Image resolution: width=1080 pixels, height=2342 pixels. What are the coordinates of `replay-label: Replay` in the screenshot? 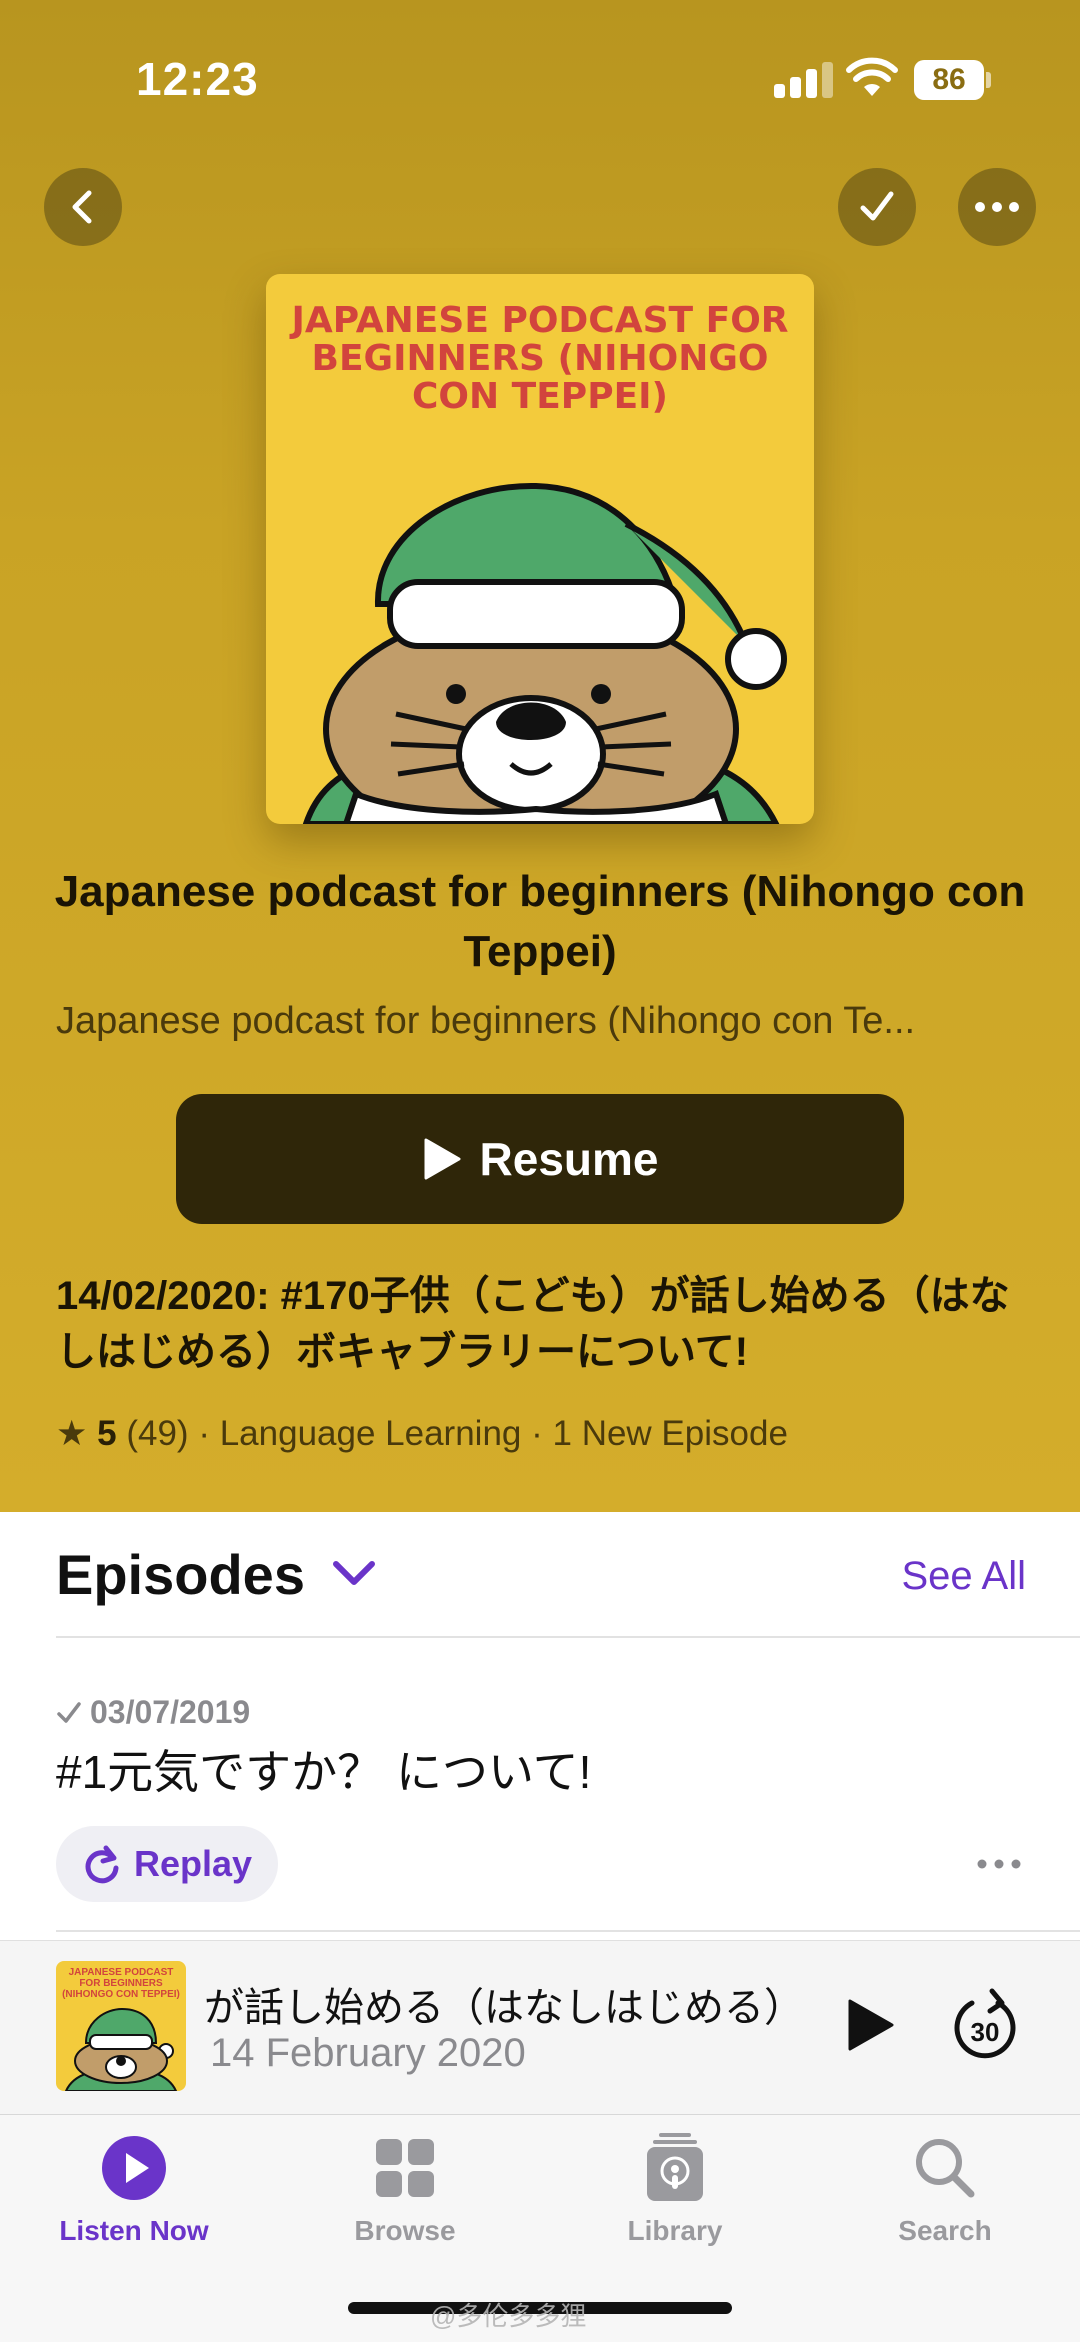 It's located at (193, 1863).